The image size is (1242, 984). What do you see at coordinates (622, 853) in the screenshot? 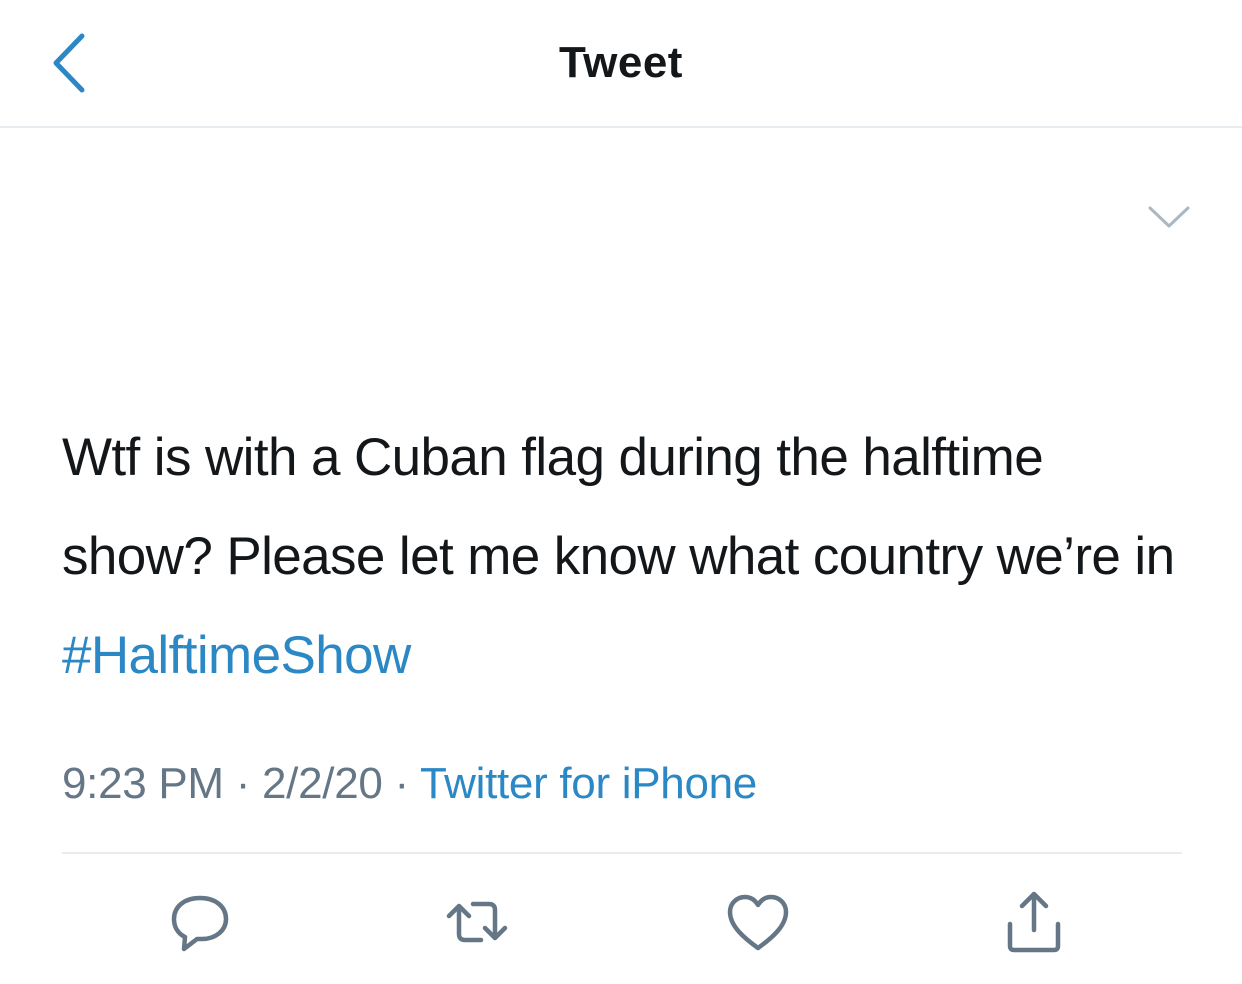
I see `divider` at bounding box center [622, 853].